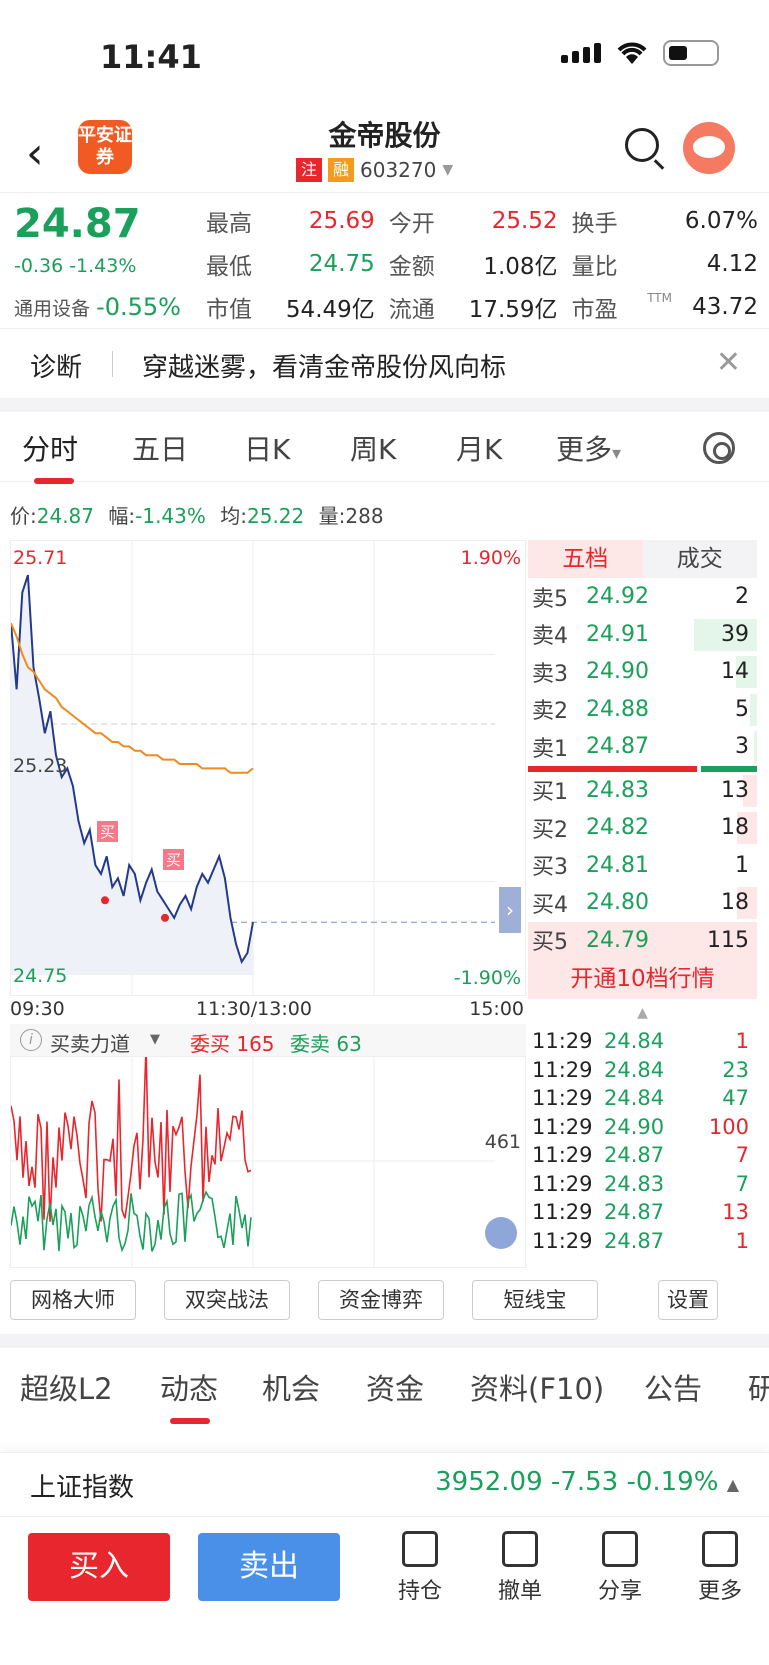 The image size is (769, 1665). I want to click on book-price: 24.88, so click(617, 709).